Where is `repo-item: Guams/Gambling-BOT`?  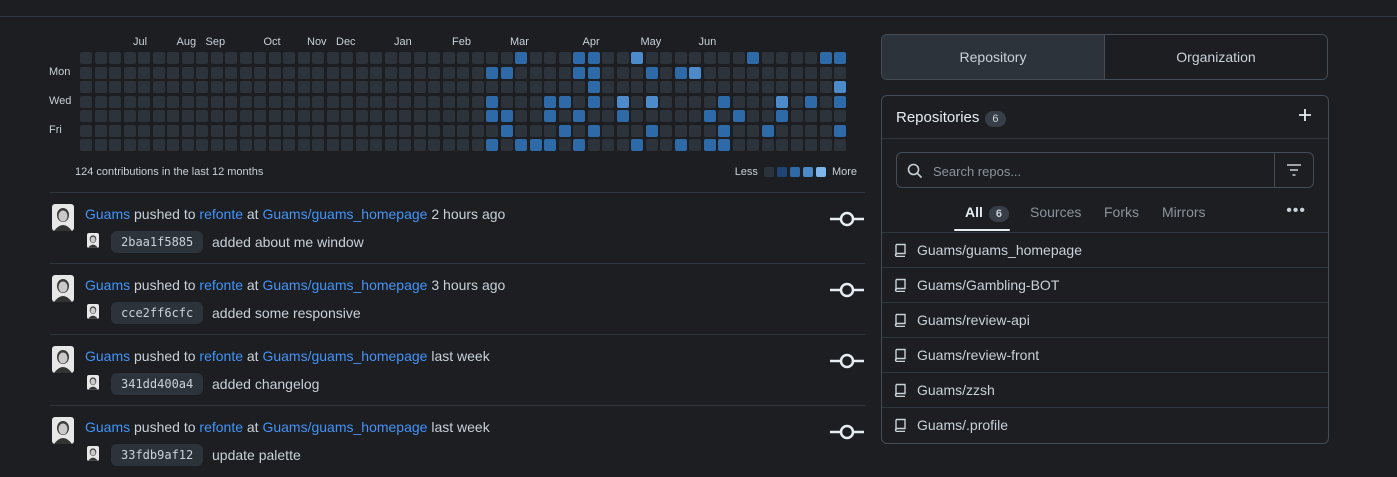 repo-item: Guams/Gambling-BOT is located at coordinates (1105, 285).